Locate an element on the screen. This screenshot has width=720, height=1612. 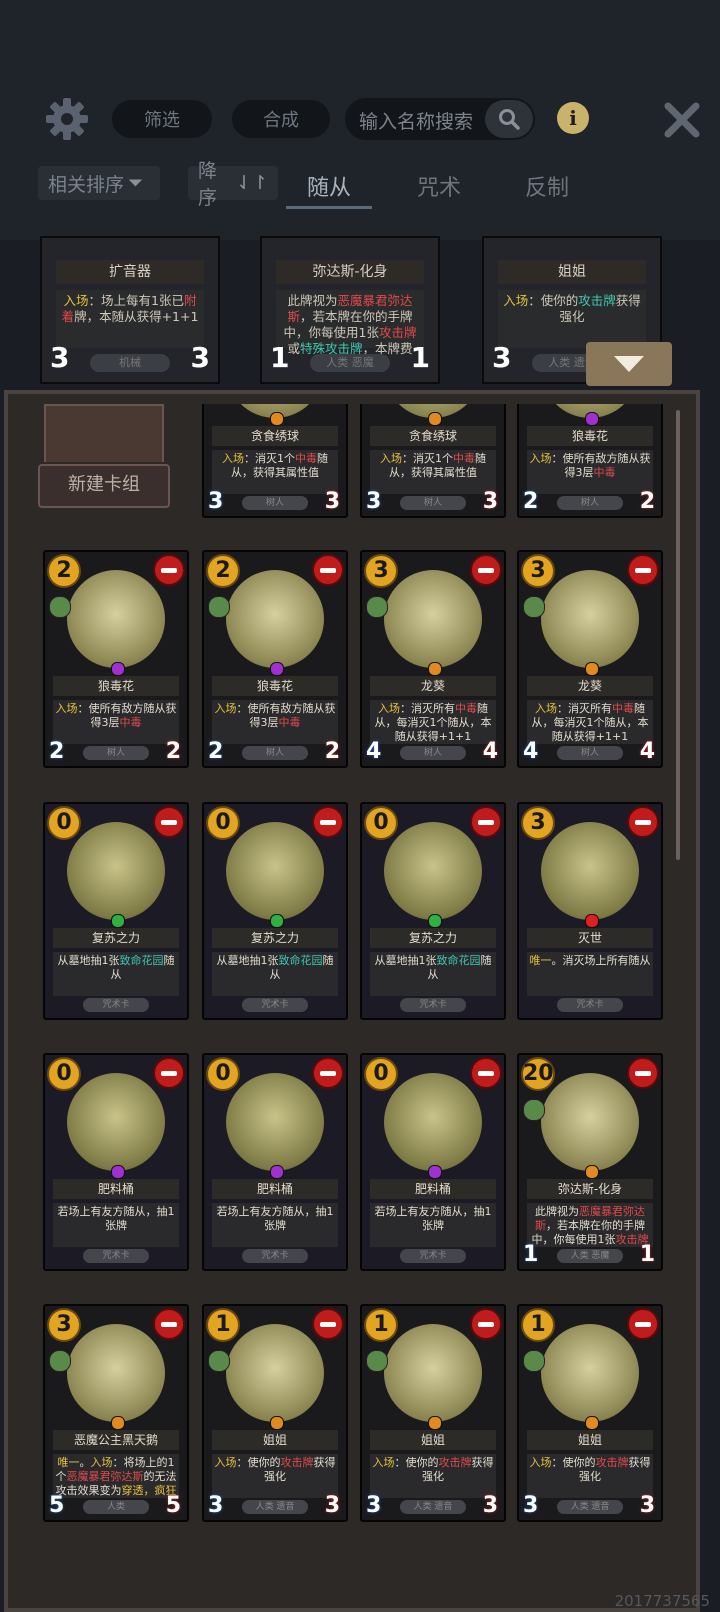
card-description: 入场：使你的攻击牌获得强化 is located at coordinates (275, 1476).